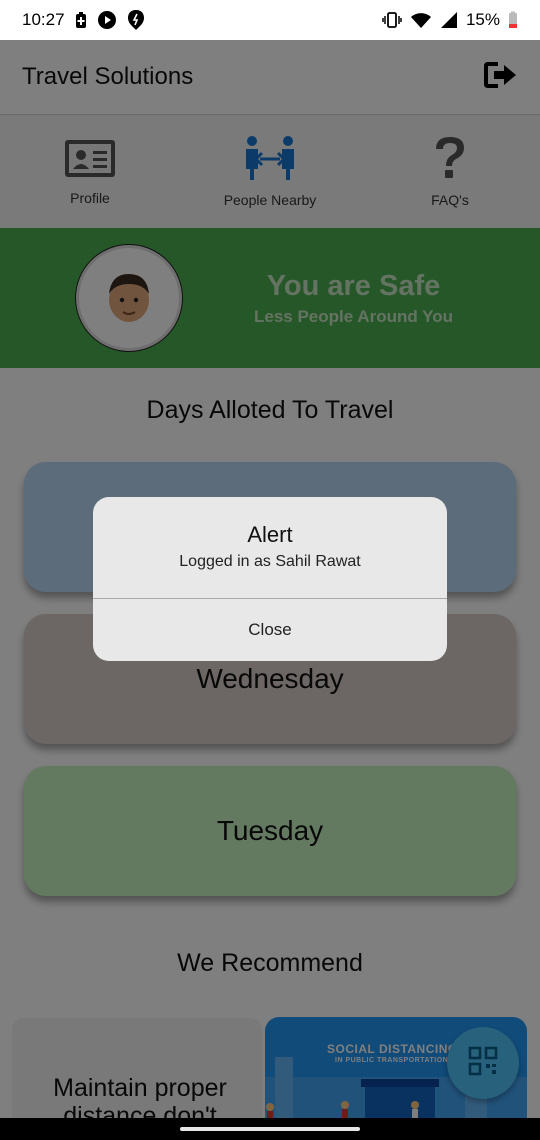 This screenshot has height=1140, width=540. Describe the element at coordinates (513, 20) in the screenshot. I see `battery-icon` at that location.